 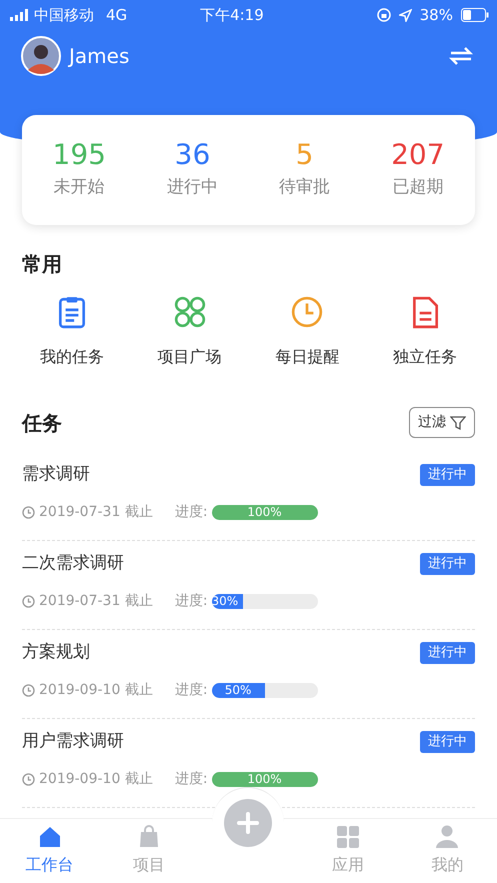 What do you see at coordinates (232, 15) in the screenshot?
I see `clock-time: 下午4:19` at bounding box center [232, 15].